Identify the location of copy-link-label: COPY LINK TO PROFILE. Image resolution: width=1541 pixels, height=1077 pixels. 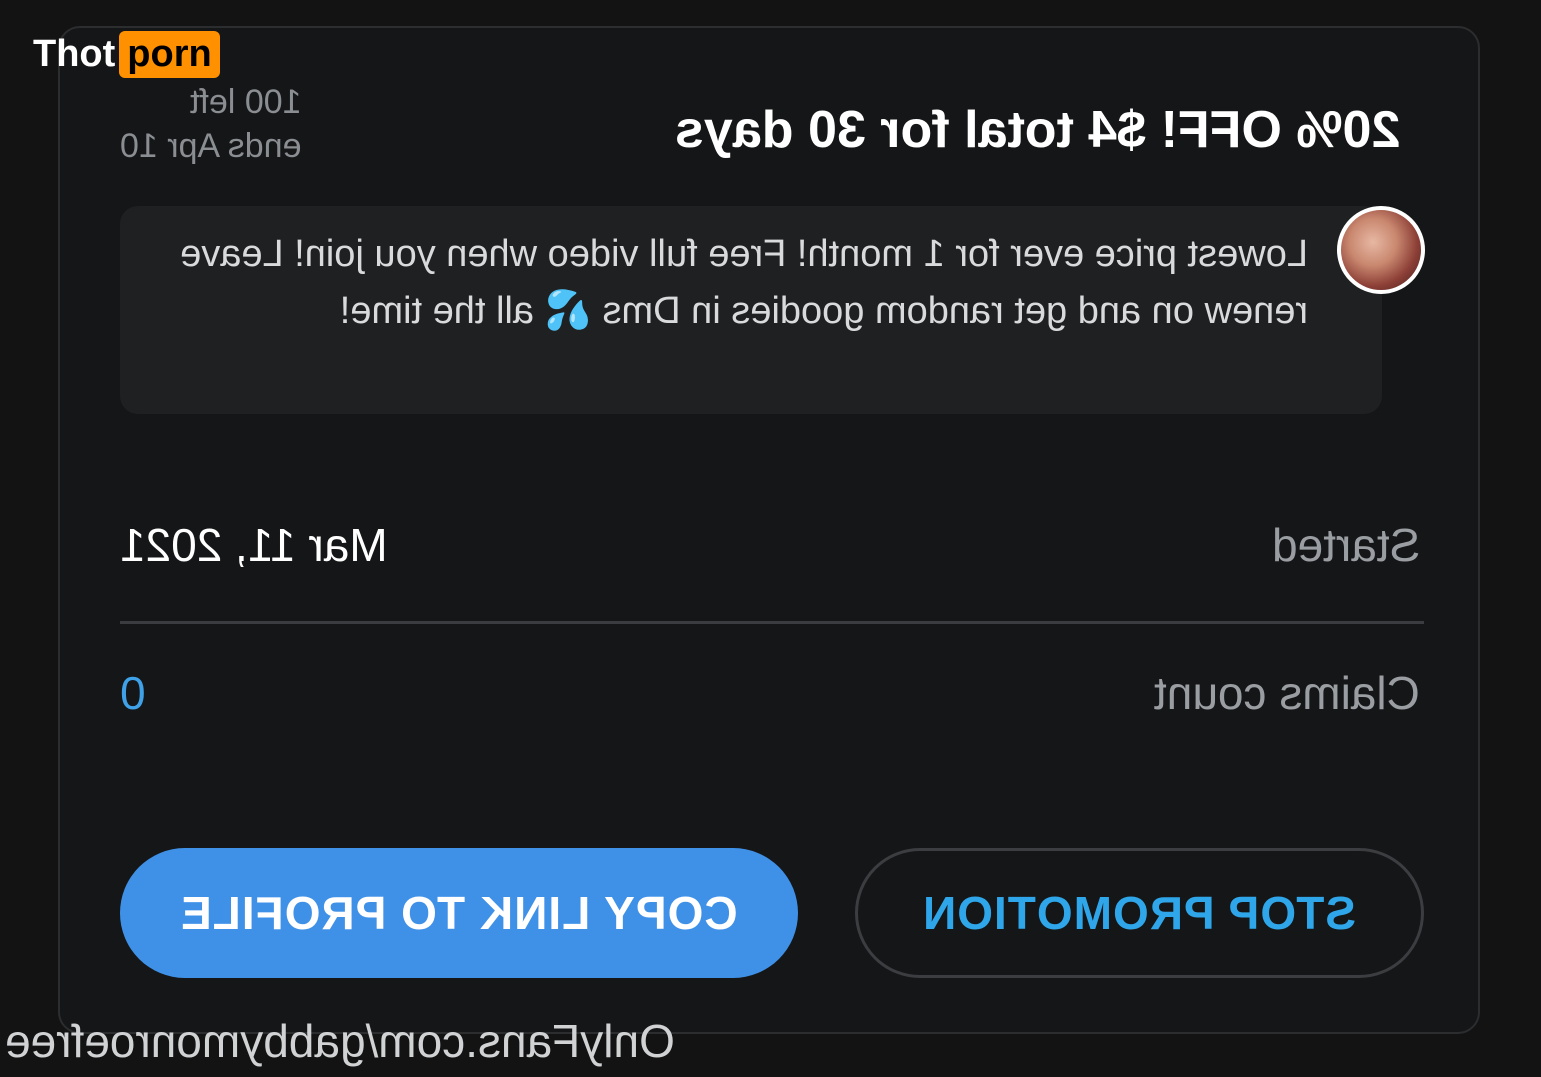
(459, 913).